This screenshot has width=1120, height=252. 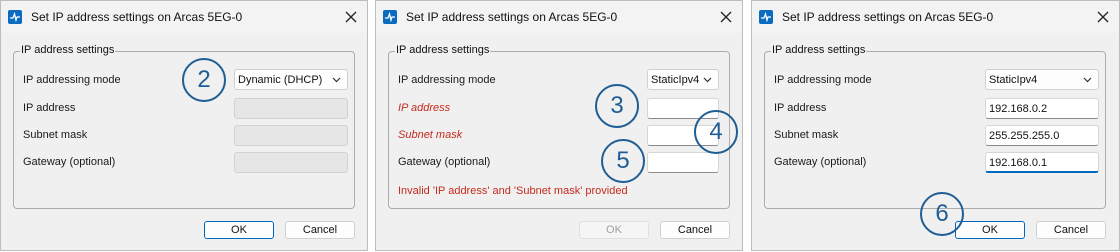 What do you see at coordinates (204, 80) in the screenshot?
I see `step-marker: 2` at bounding box center [204, 80].